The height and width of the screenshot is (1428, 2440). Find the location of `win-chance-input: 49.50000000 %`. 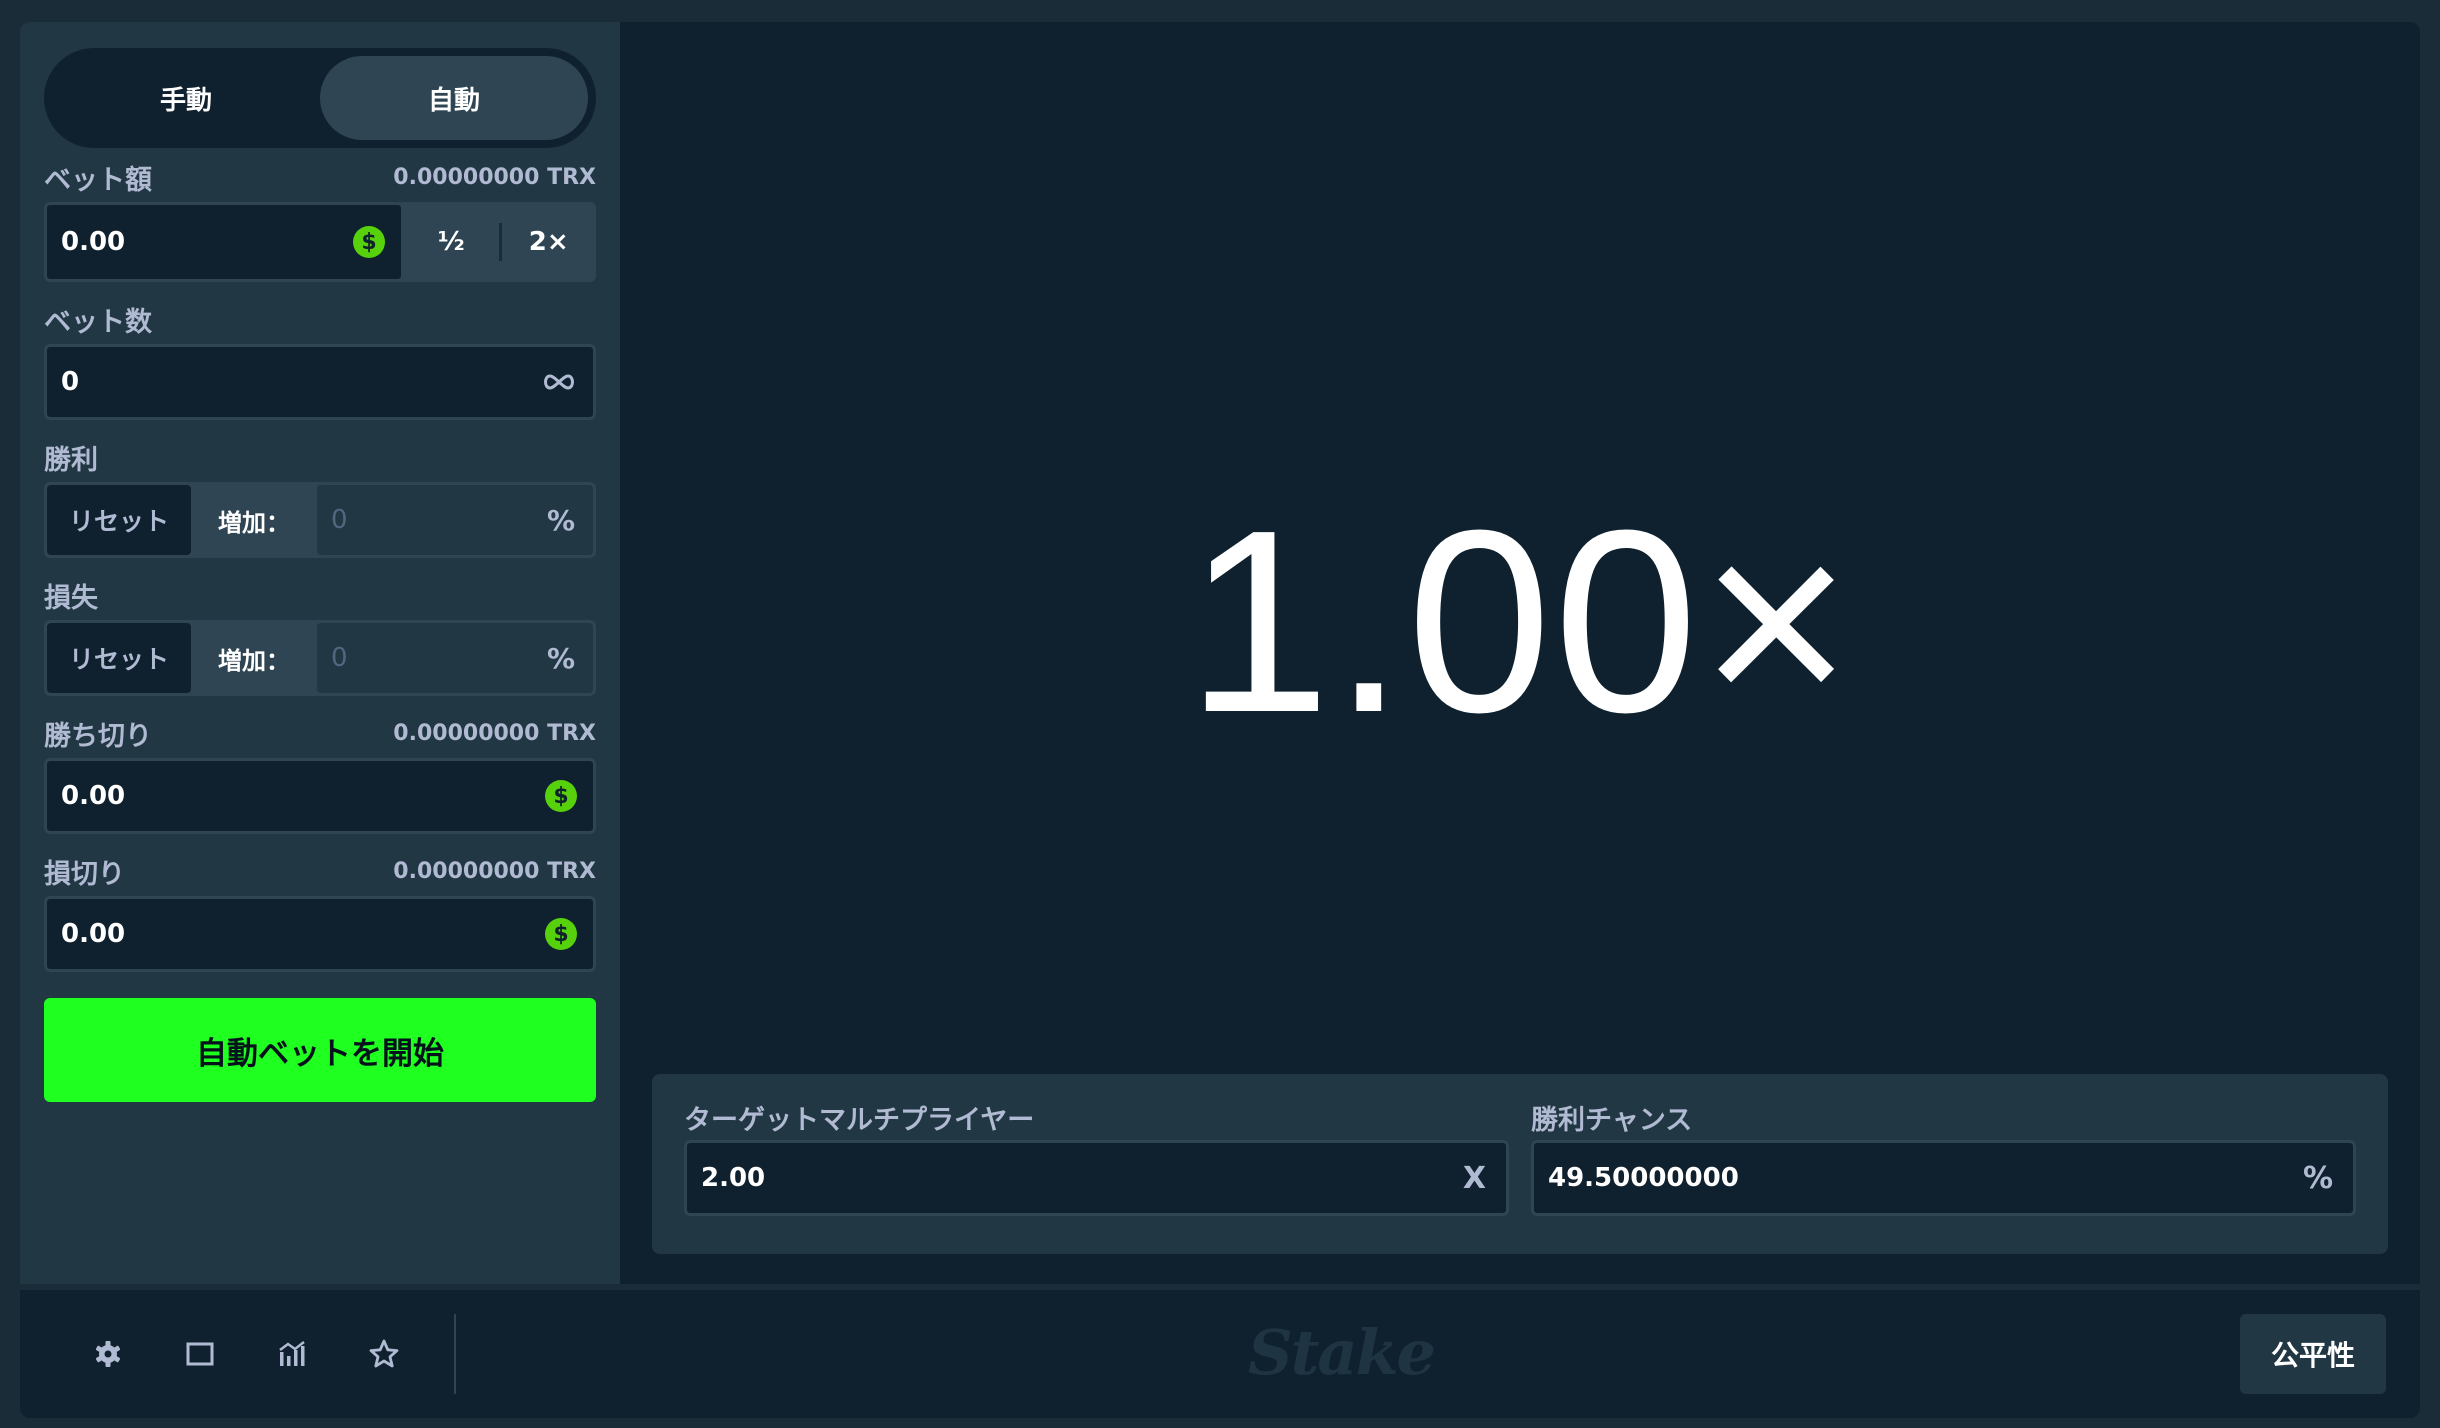

win-chance-input: 49.50000000 % is located at coordinates (1943, 1178).